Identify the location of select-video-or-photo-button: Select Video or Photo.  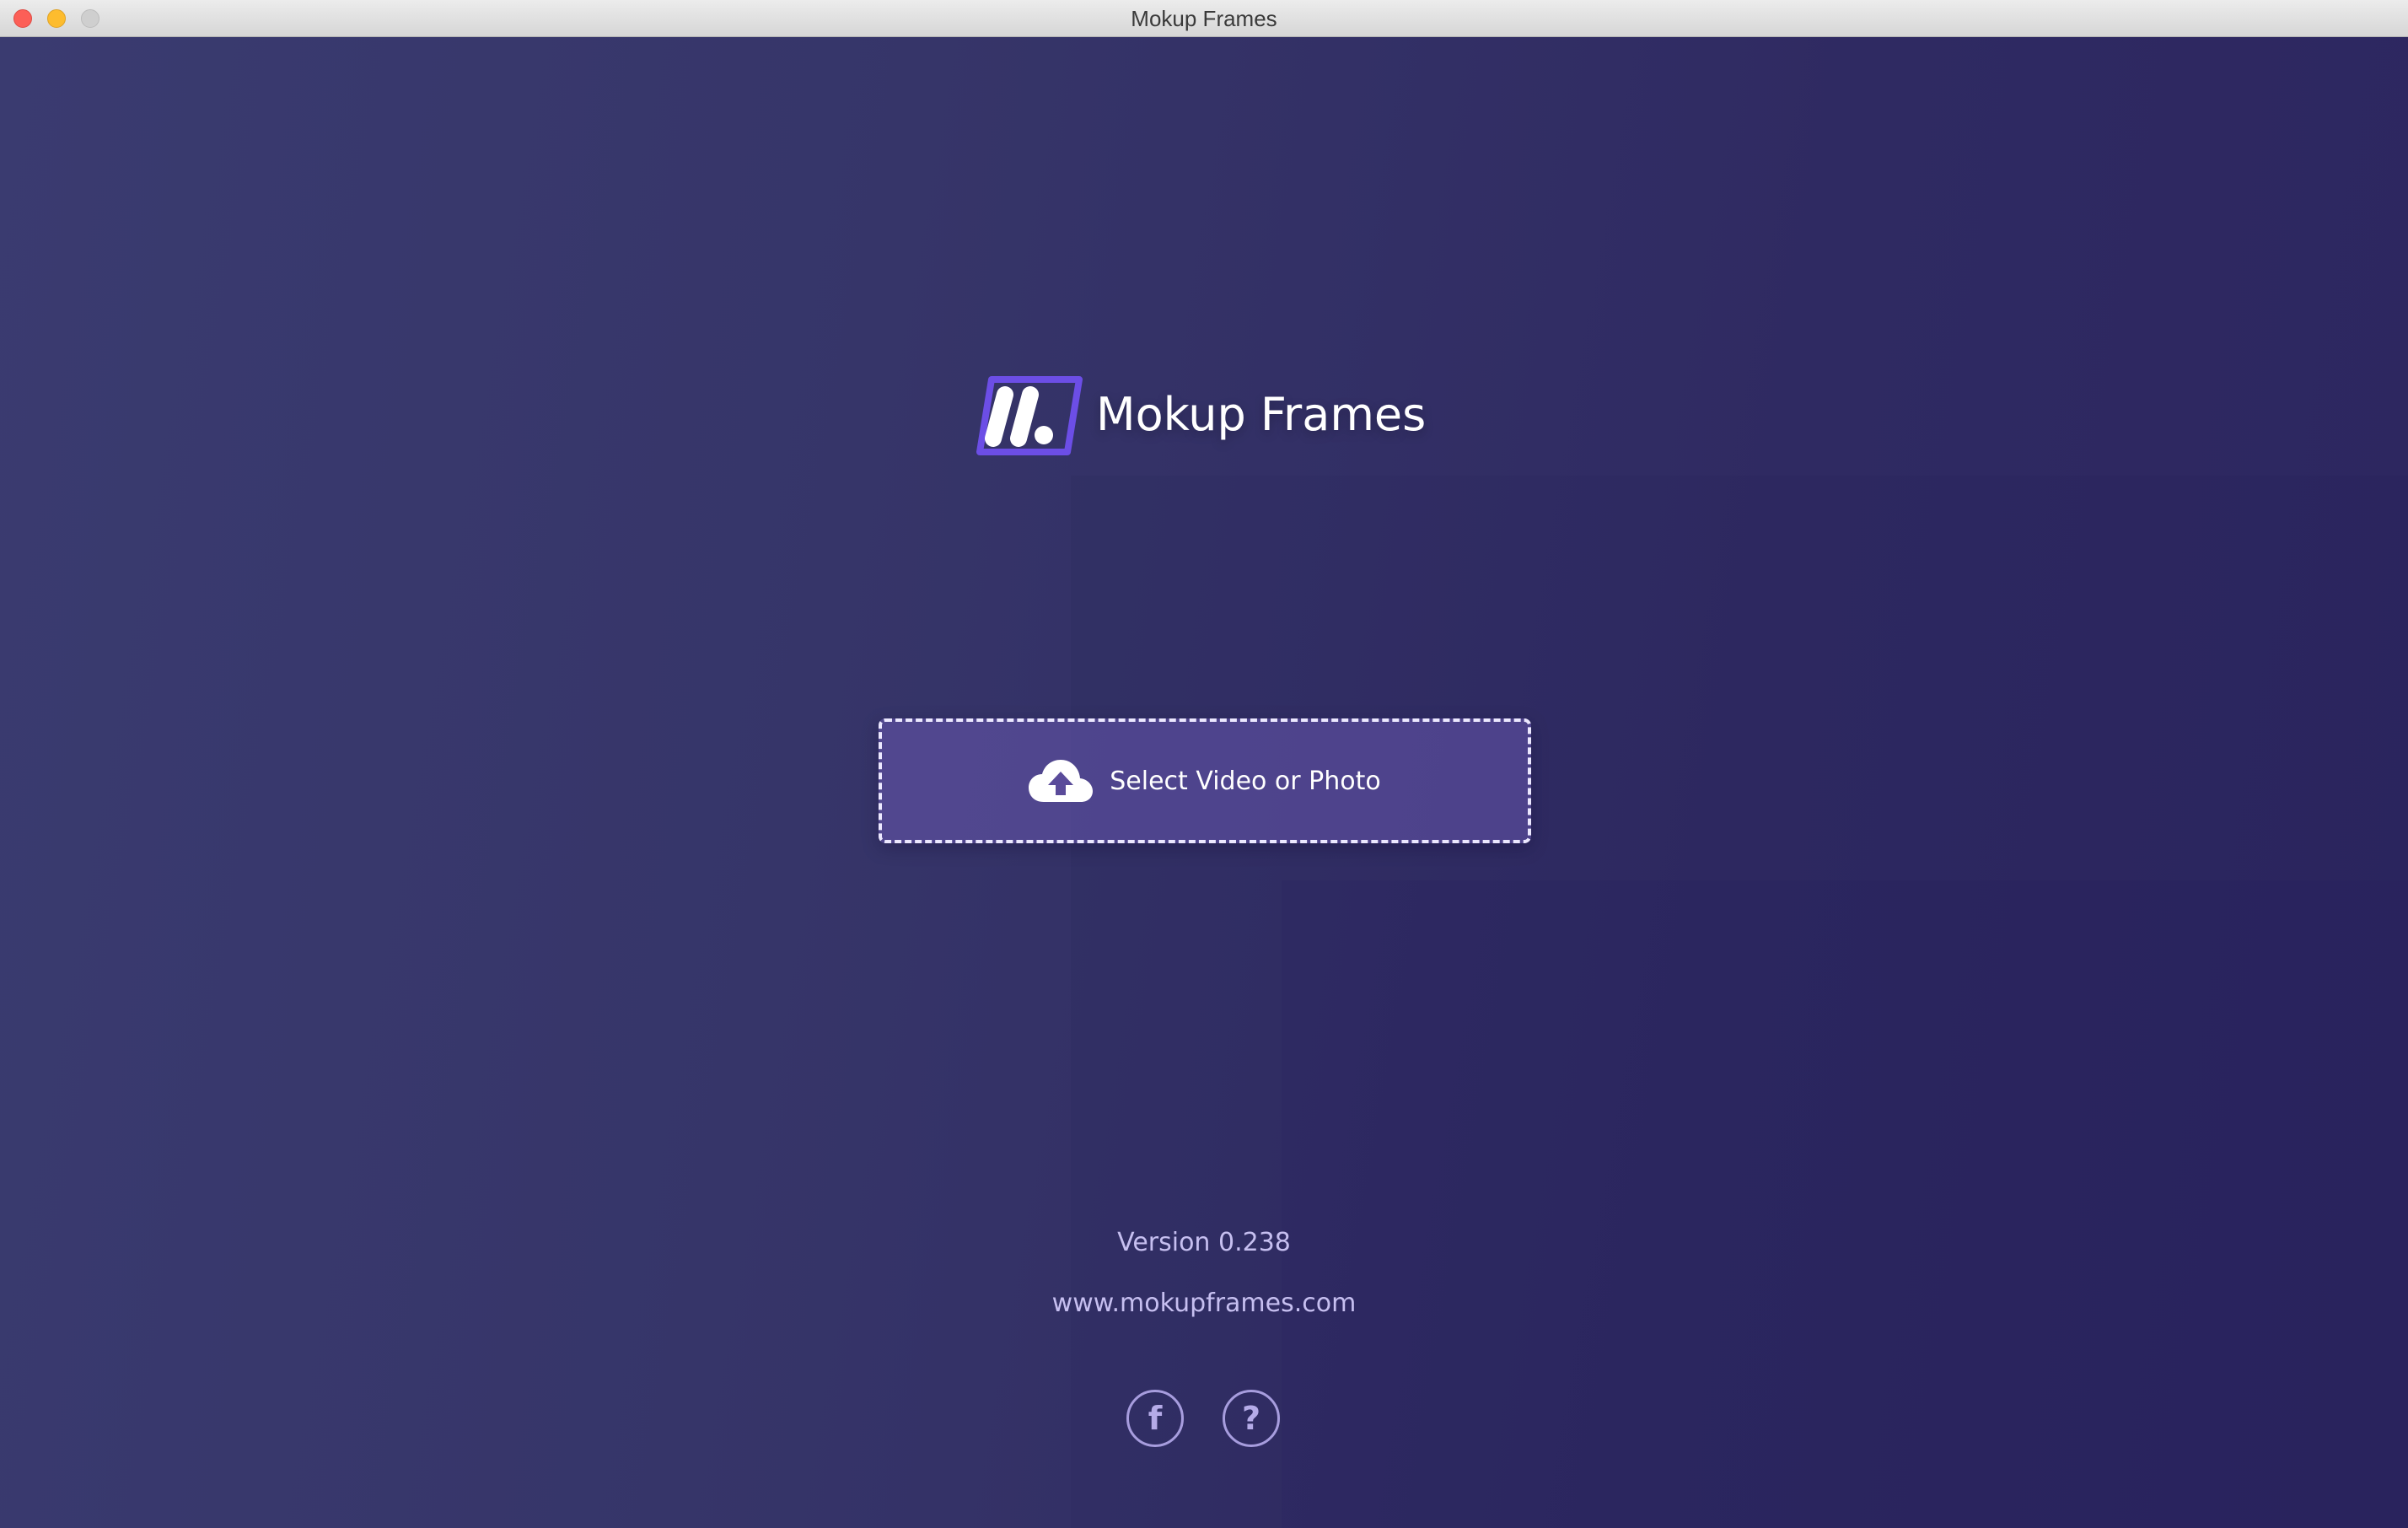
(1205, 780).